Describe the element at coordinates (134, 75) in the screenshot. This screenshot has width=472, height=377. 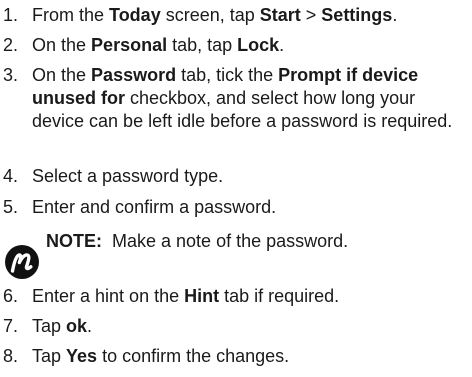
I see `emphasis-term: Password` at that location.